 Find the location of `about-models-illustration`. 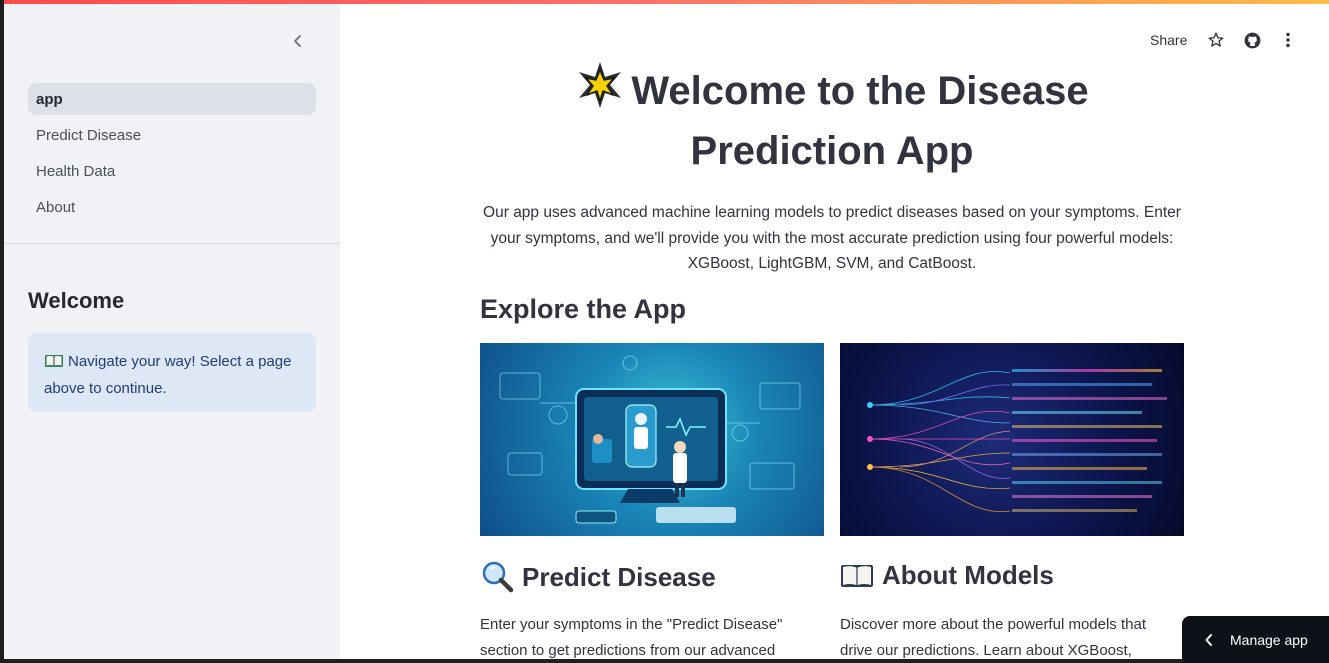

about-models-illustration is located at coordinates (1012, 439).